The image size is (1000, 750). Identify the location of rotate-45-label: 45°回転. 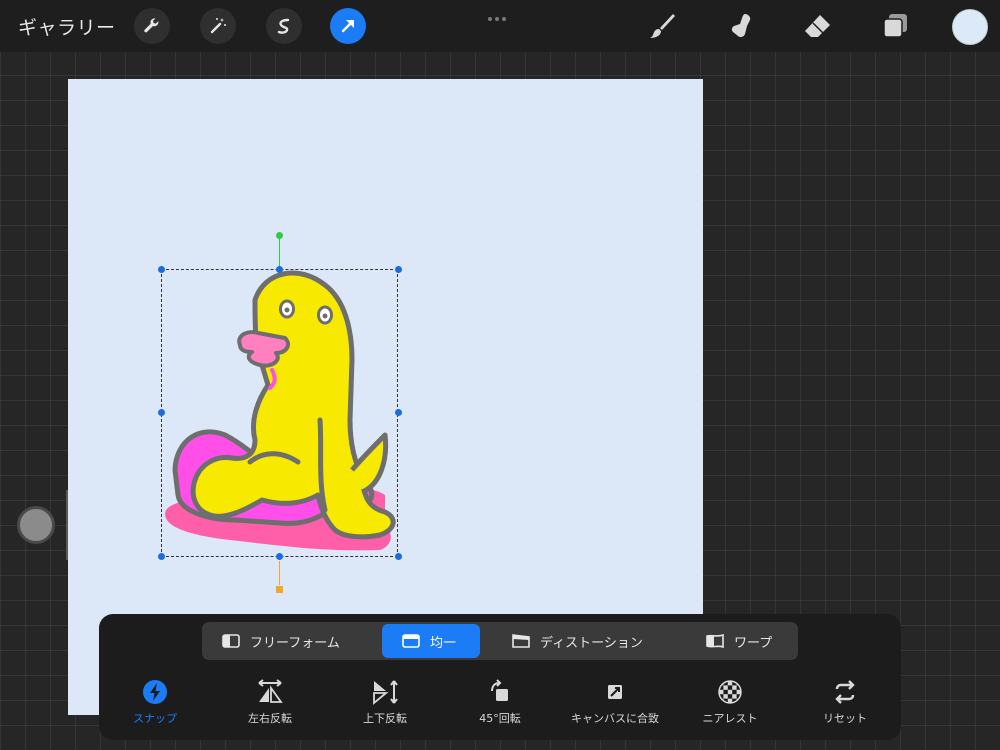
(500, 718).